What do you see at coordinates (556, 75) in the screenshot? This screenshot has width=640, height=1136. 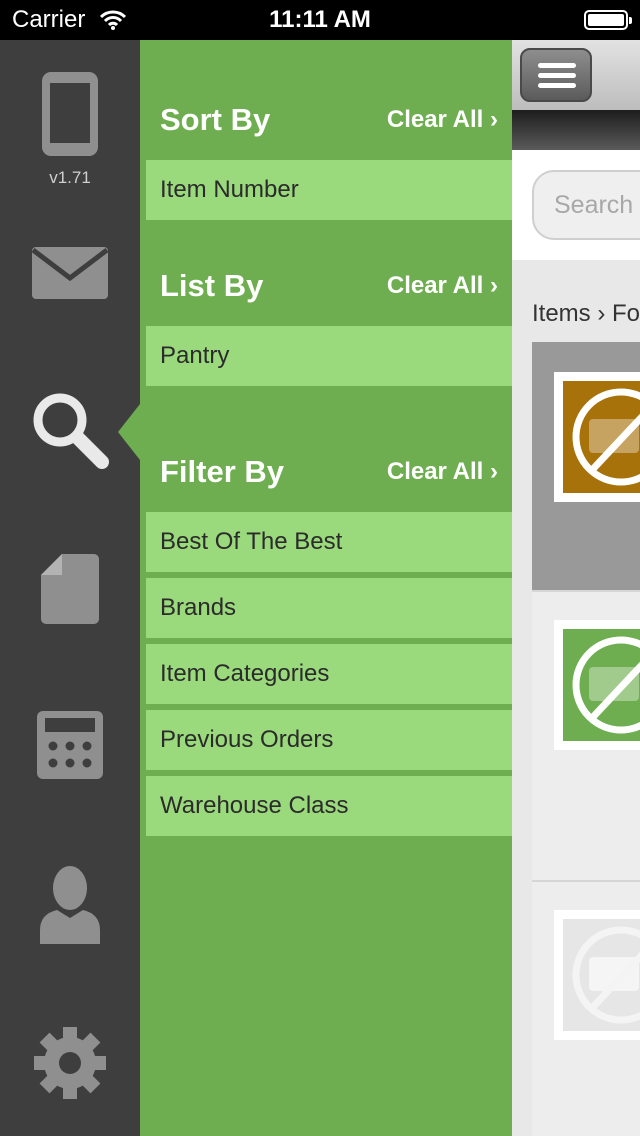 I see `menu-button` at bounding box center [556, 75].